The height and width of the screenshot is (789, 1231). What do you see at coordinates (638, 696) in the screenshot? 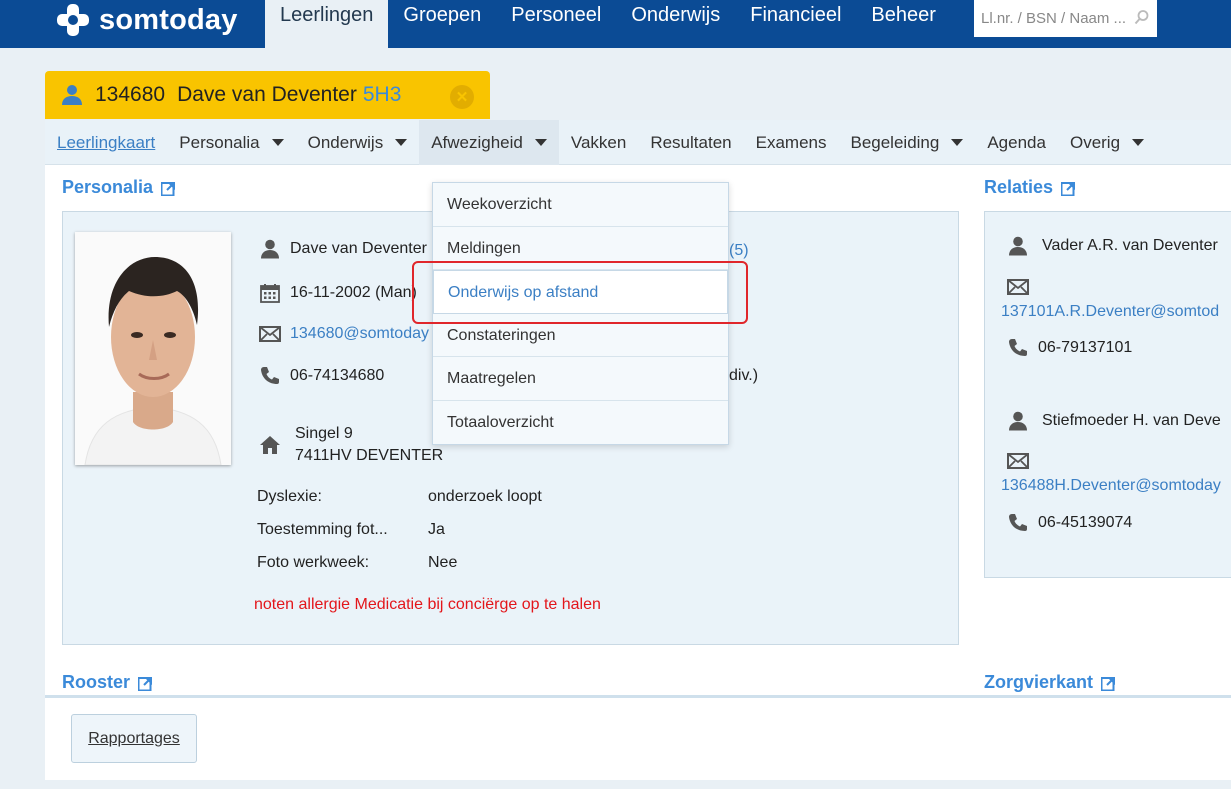
I see `section-divider` at bounding box center [638, 696].